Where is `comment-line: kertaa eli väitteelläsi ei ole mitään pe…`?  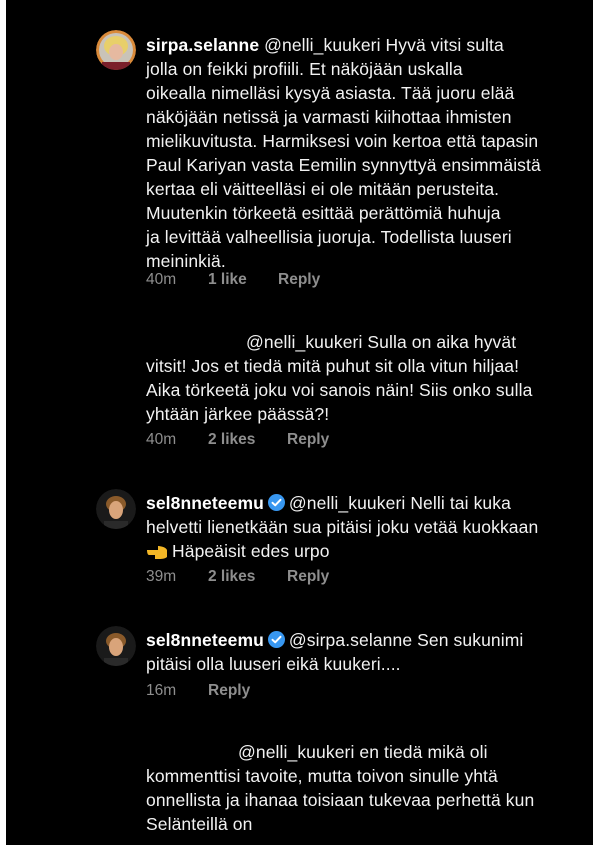
comment-line: kertaa eli väitteelläsi ei ole mitään pe… is located at coordinates (323, 189).